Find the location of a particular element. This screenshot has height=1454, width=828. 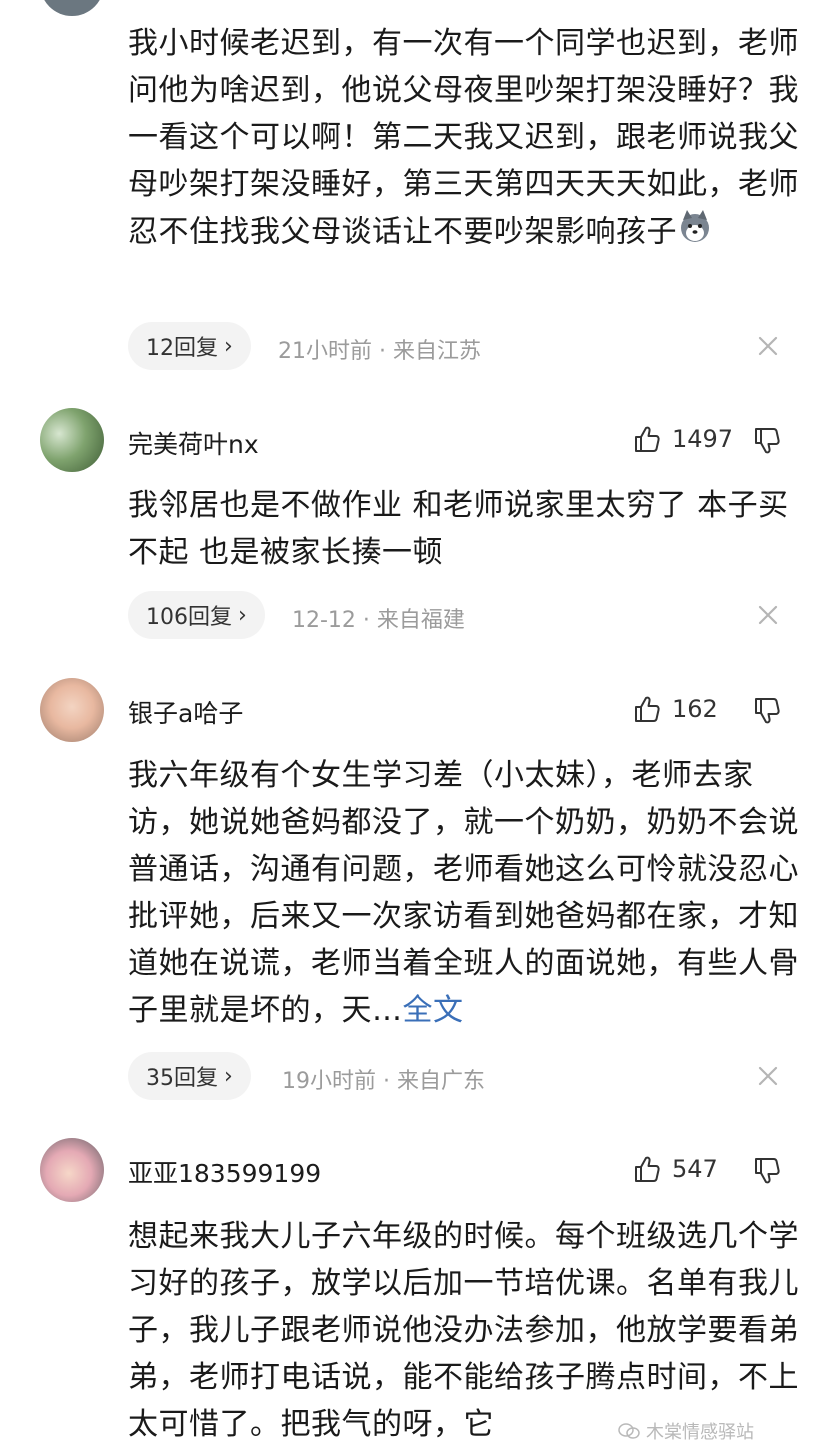

username: 完美荷叶nx is located at coordinates (193, 443).